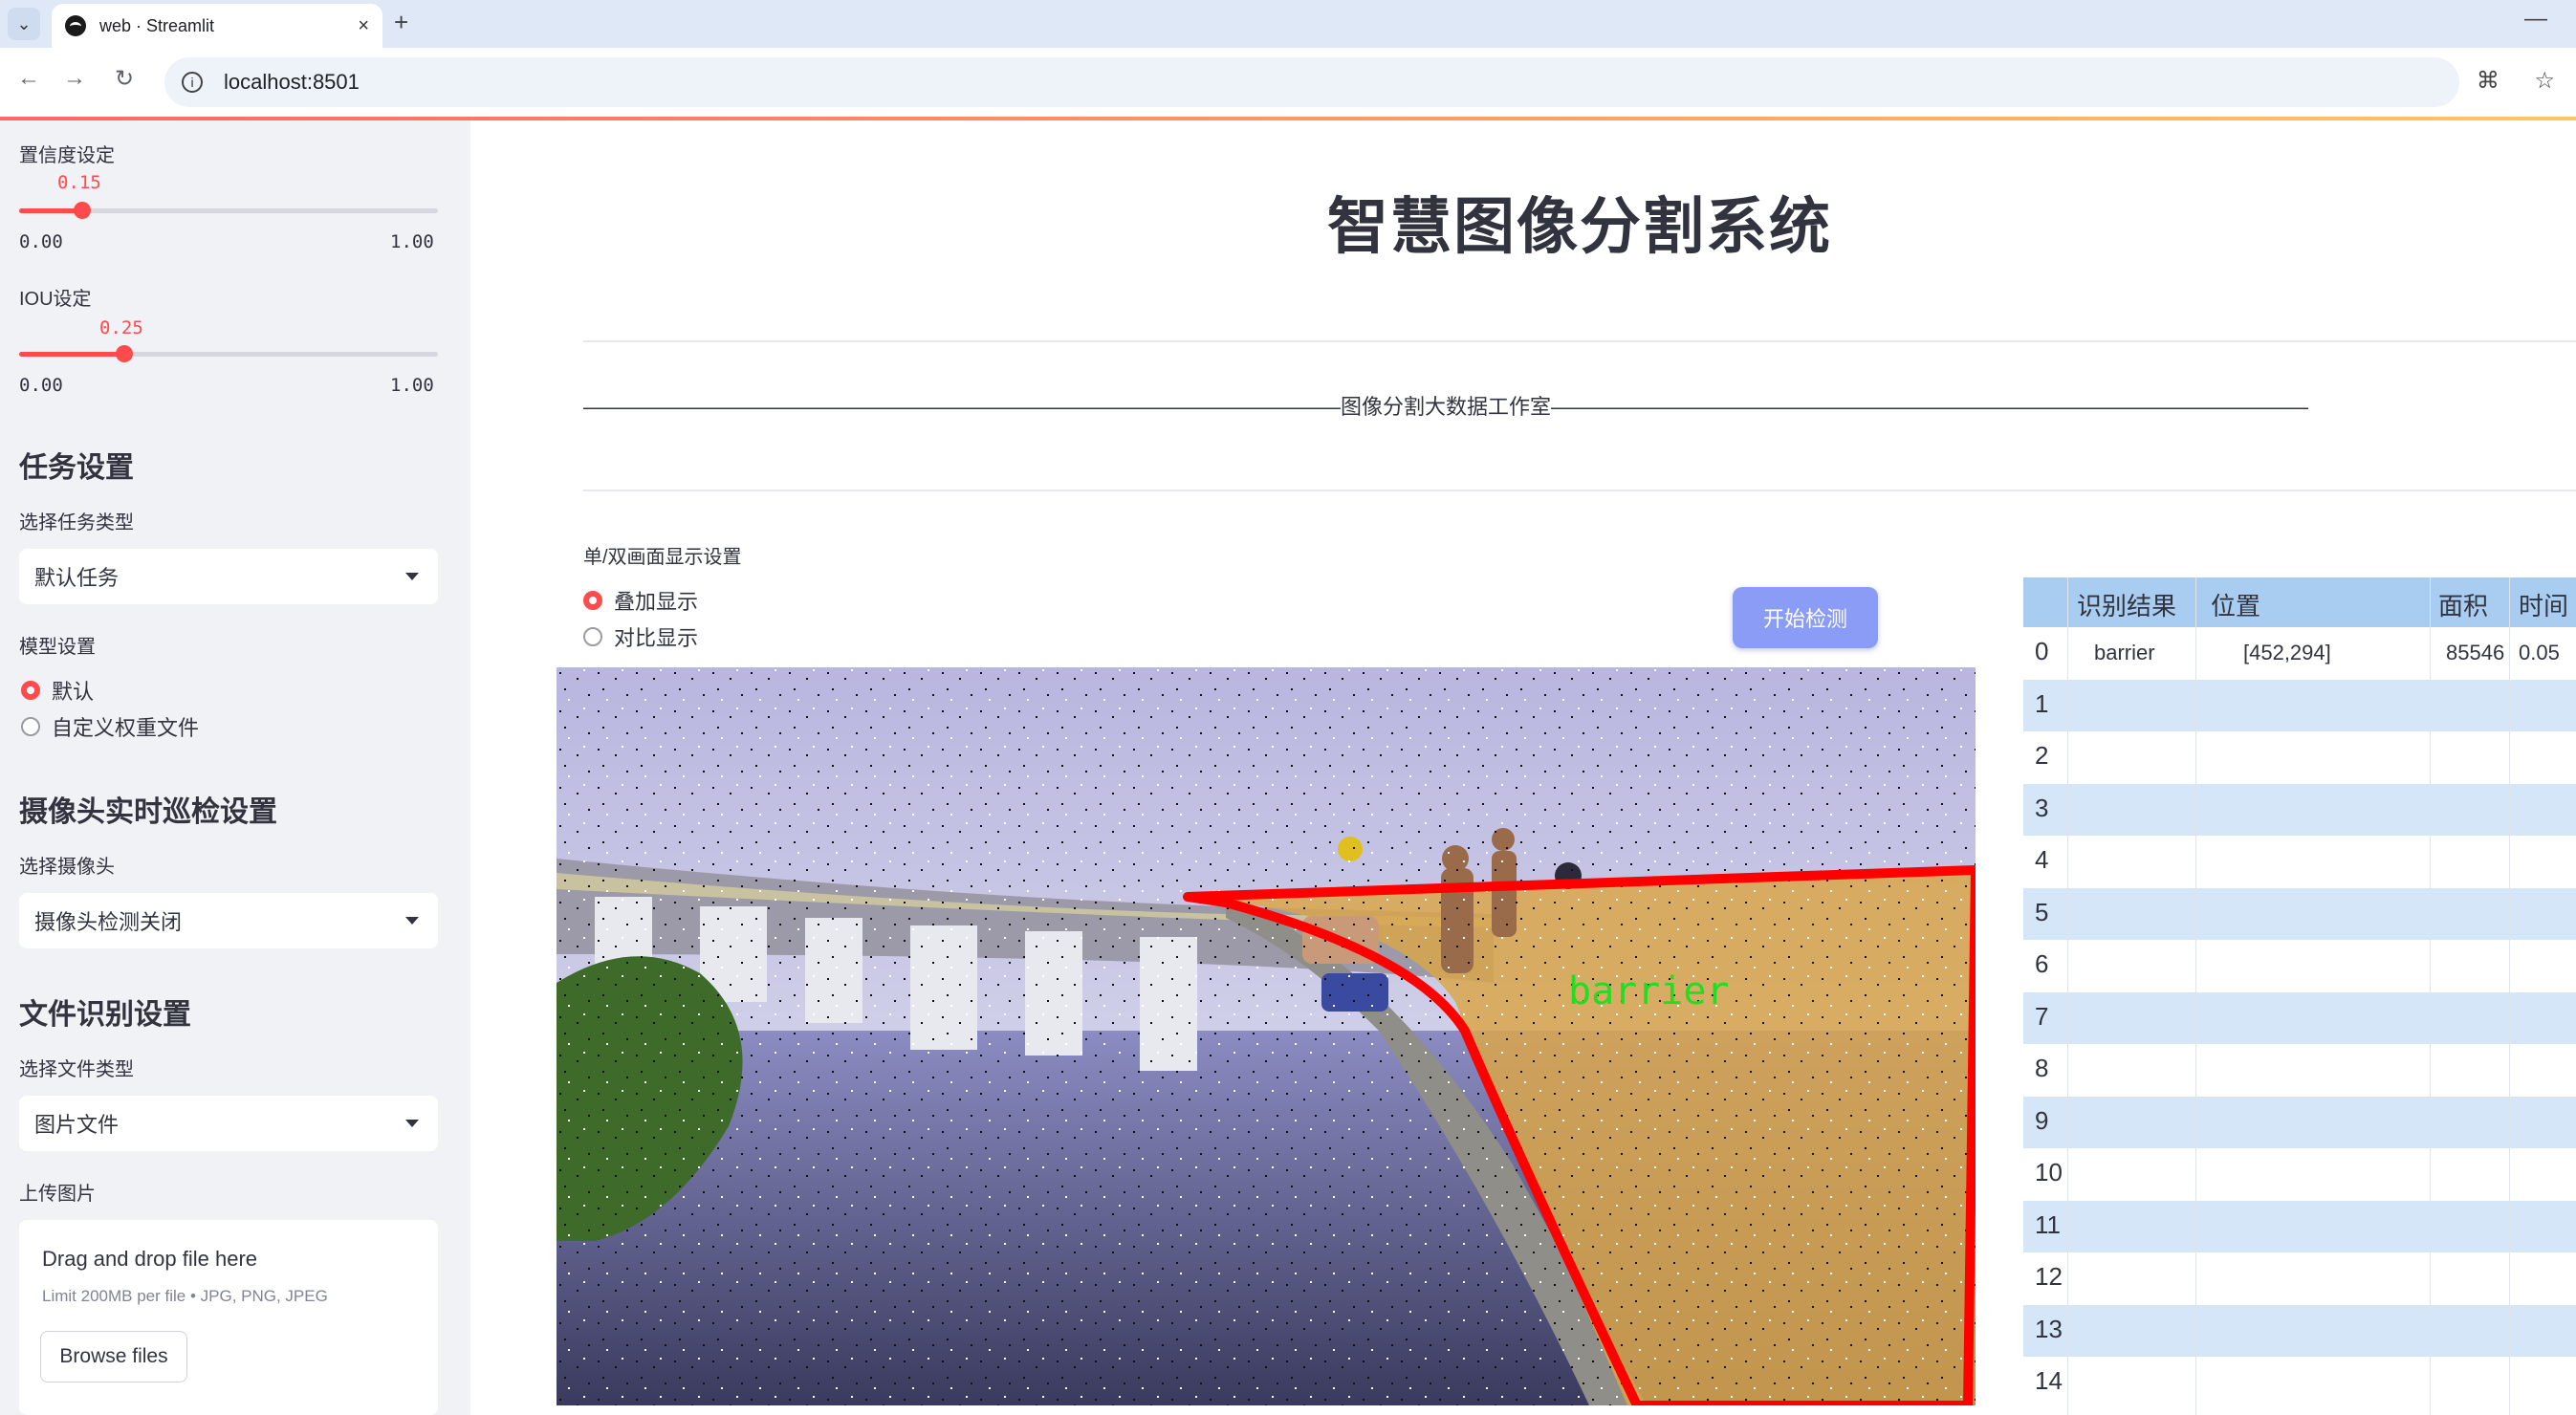 This screenshot has width=2576, height=1415. I want to click on column-header-result: 识别结果, so click(2126, 604).